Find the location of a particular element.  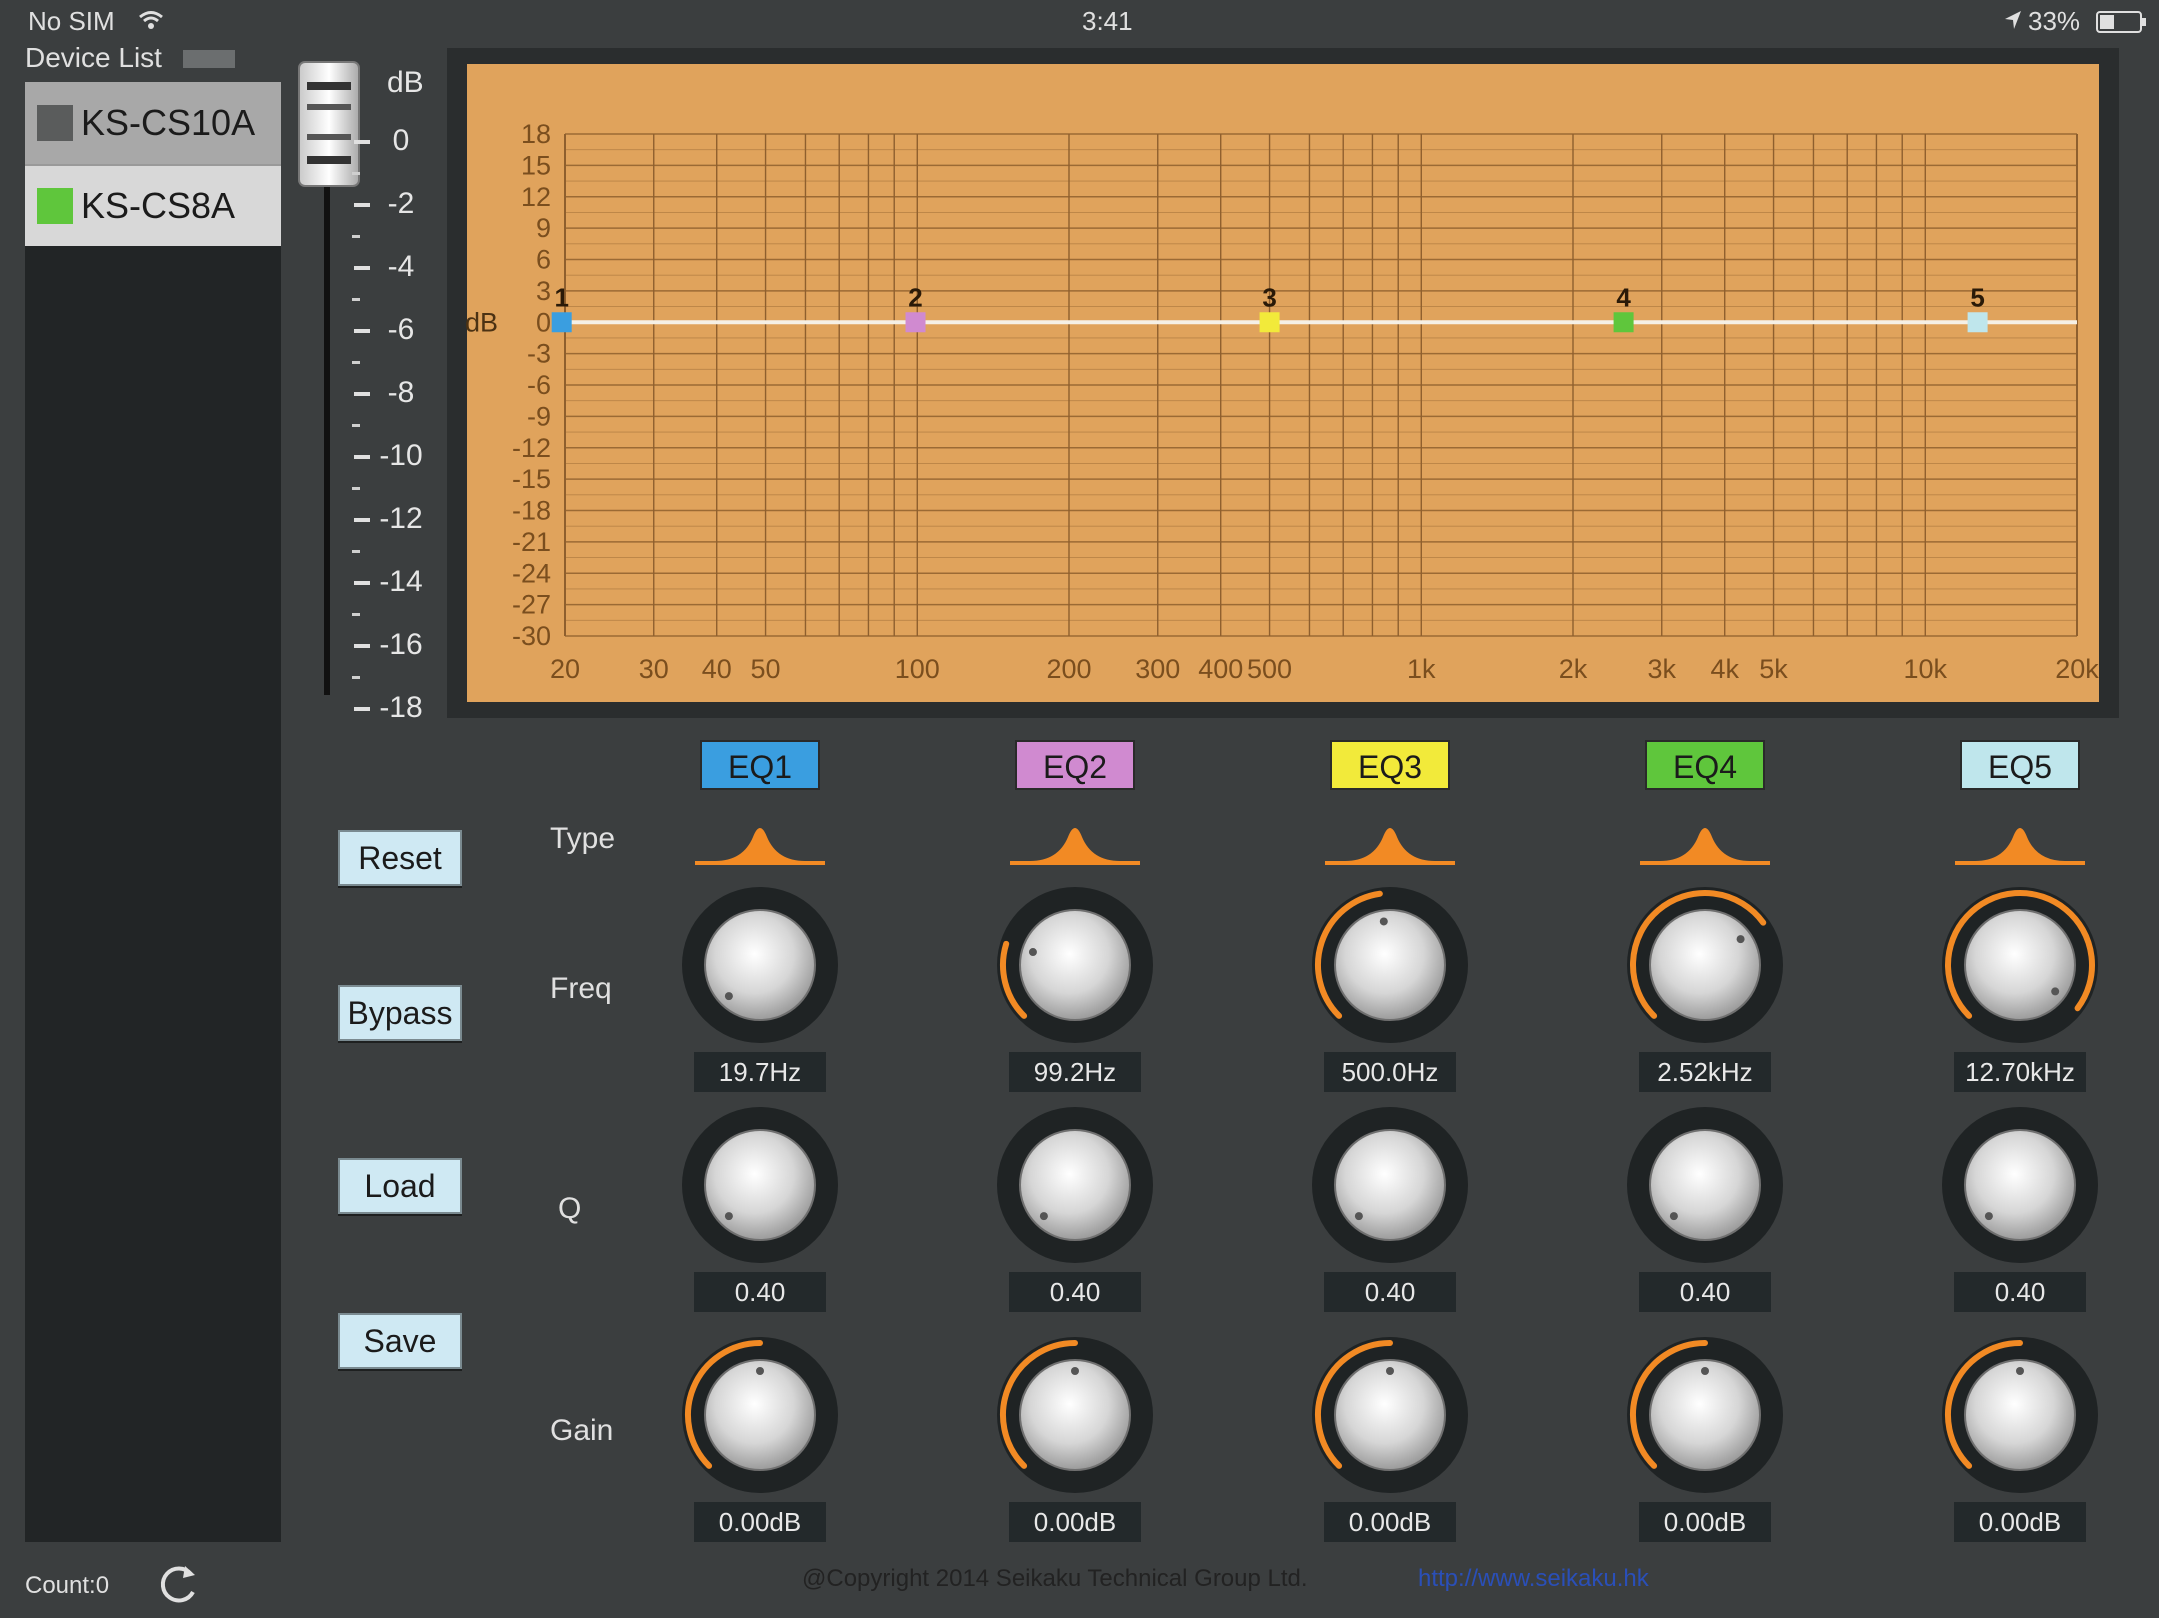

x-tick-label: 1k is located at coordinates (1421, 669).